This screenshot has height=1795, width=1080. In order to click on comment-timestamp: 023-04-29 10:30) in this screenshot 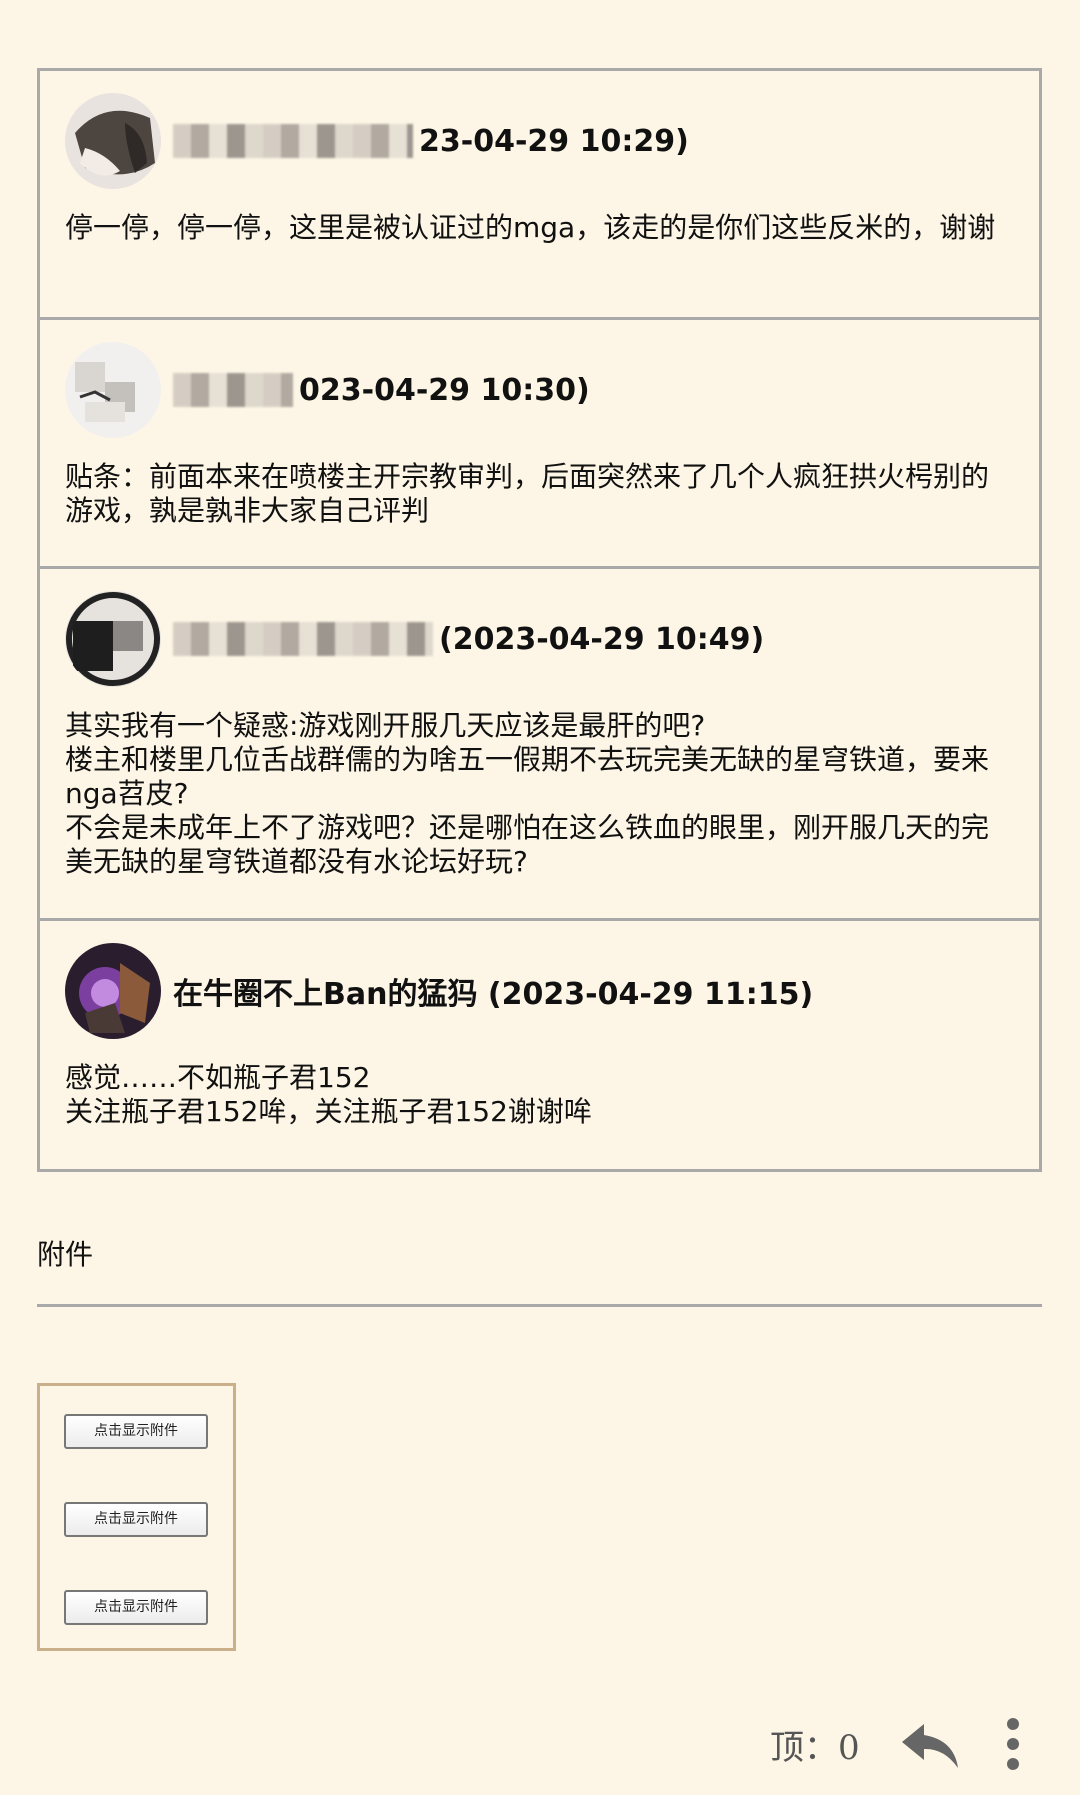, I will do `click(444, 390)`.